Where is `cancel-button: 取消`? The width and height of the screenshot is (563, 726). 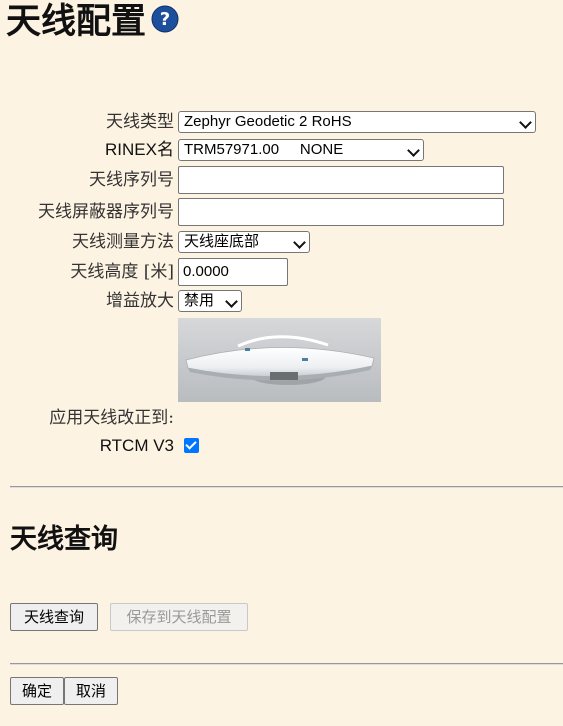 cancel-button: 取消 is located at coordinates (91, 691).